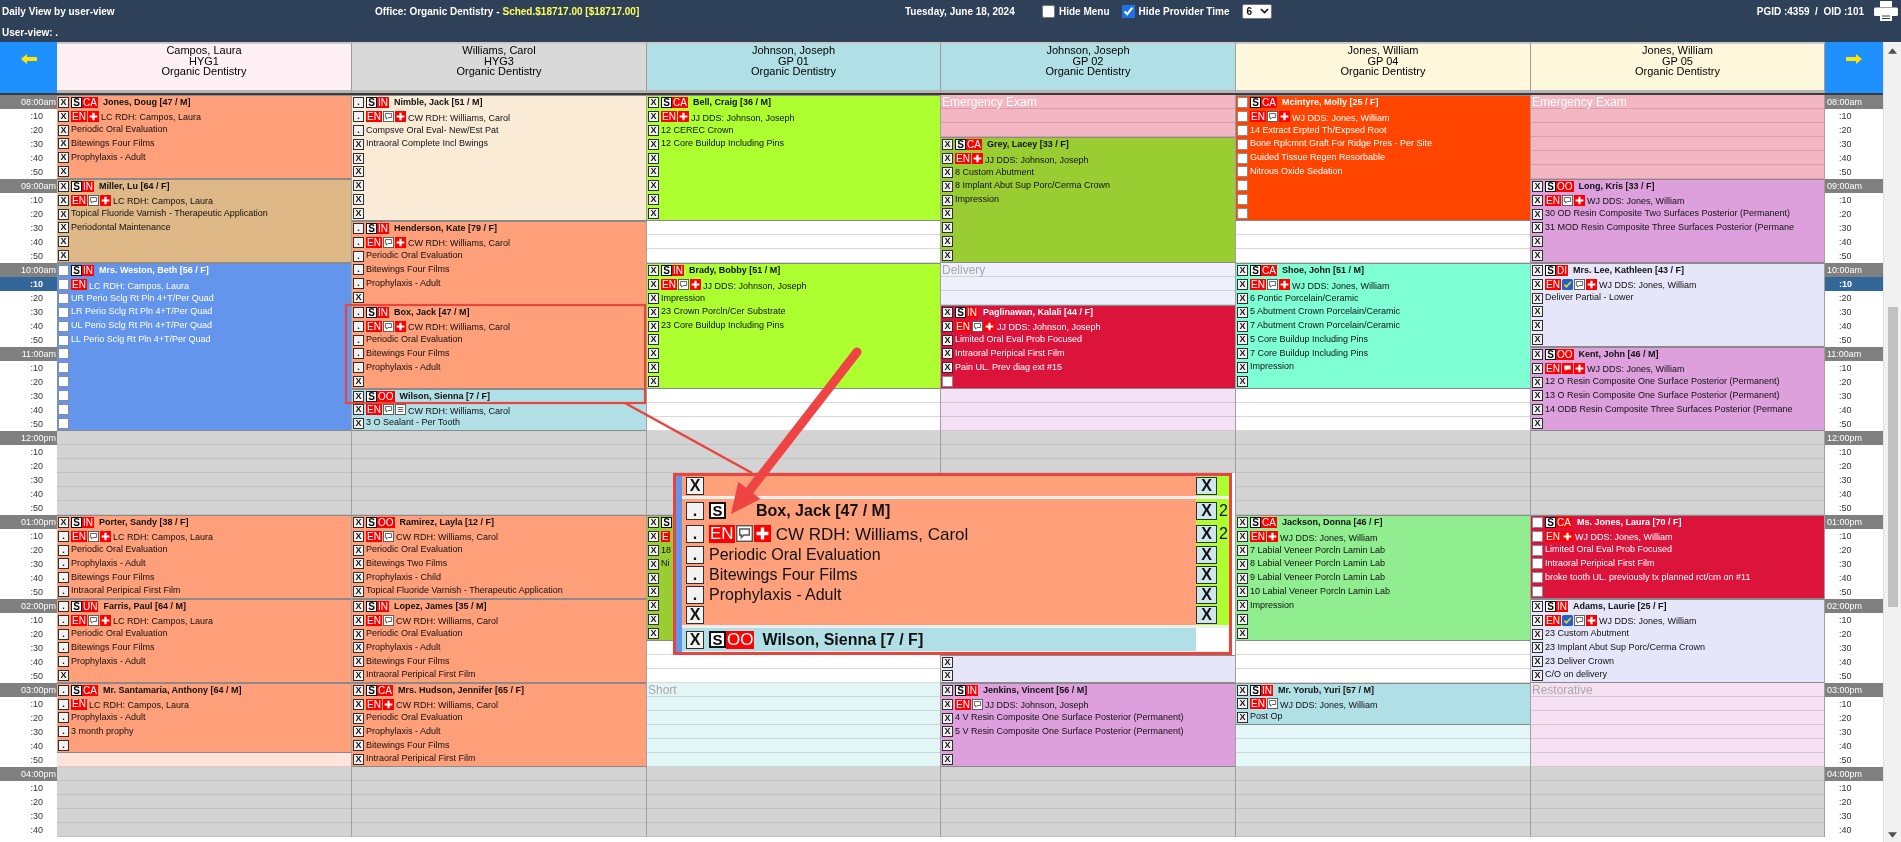 This screenshot has height=842, width=1901. I want to click on appointment-block: X S OO Long, Kris [33 / F] X EN WJ DDS: Jones, William X 30 OD Resin Composite Two Surfaces Posterior (Permanent) X 31 MOD Resin Composite Three Surfaces Posterior (Permane X X, so click(1677, 221).